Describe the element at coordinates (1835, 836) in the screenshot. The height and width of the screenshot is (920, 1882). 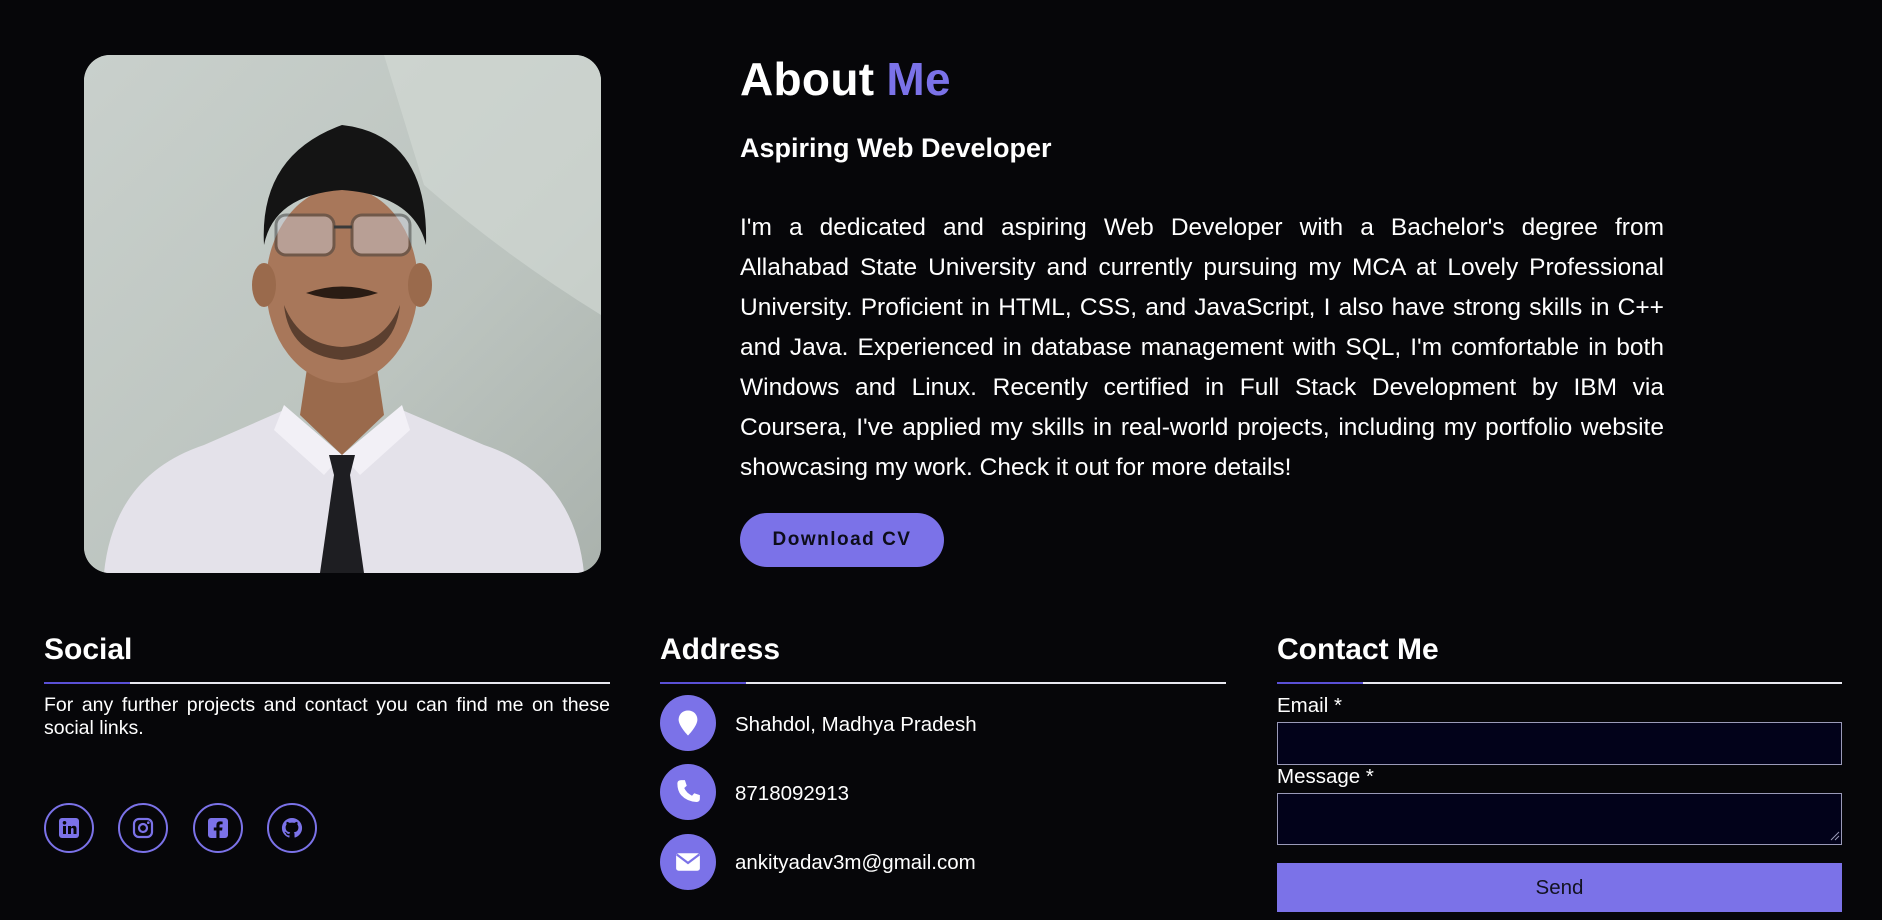
I see `resize-grip-icon` at that location.